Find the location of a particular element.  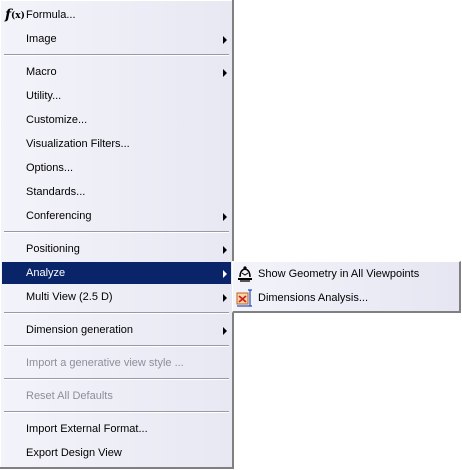

menu-item-export-design-view: Export Design View is located at coordinates (116, 453).